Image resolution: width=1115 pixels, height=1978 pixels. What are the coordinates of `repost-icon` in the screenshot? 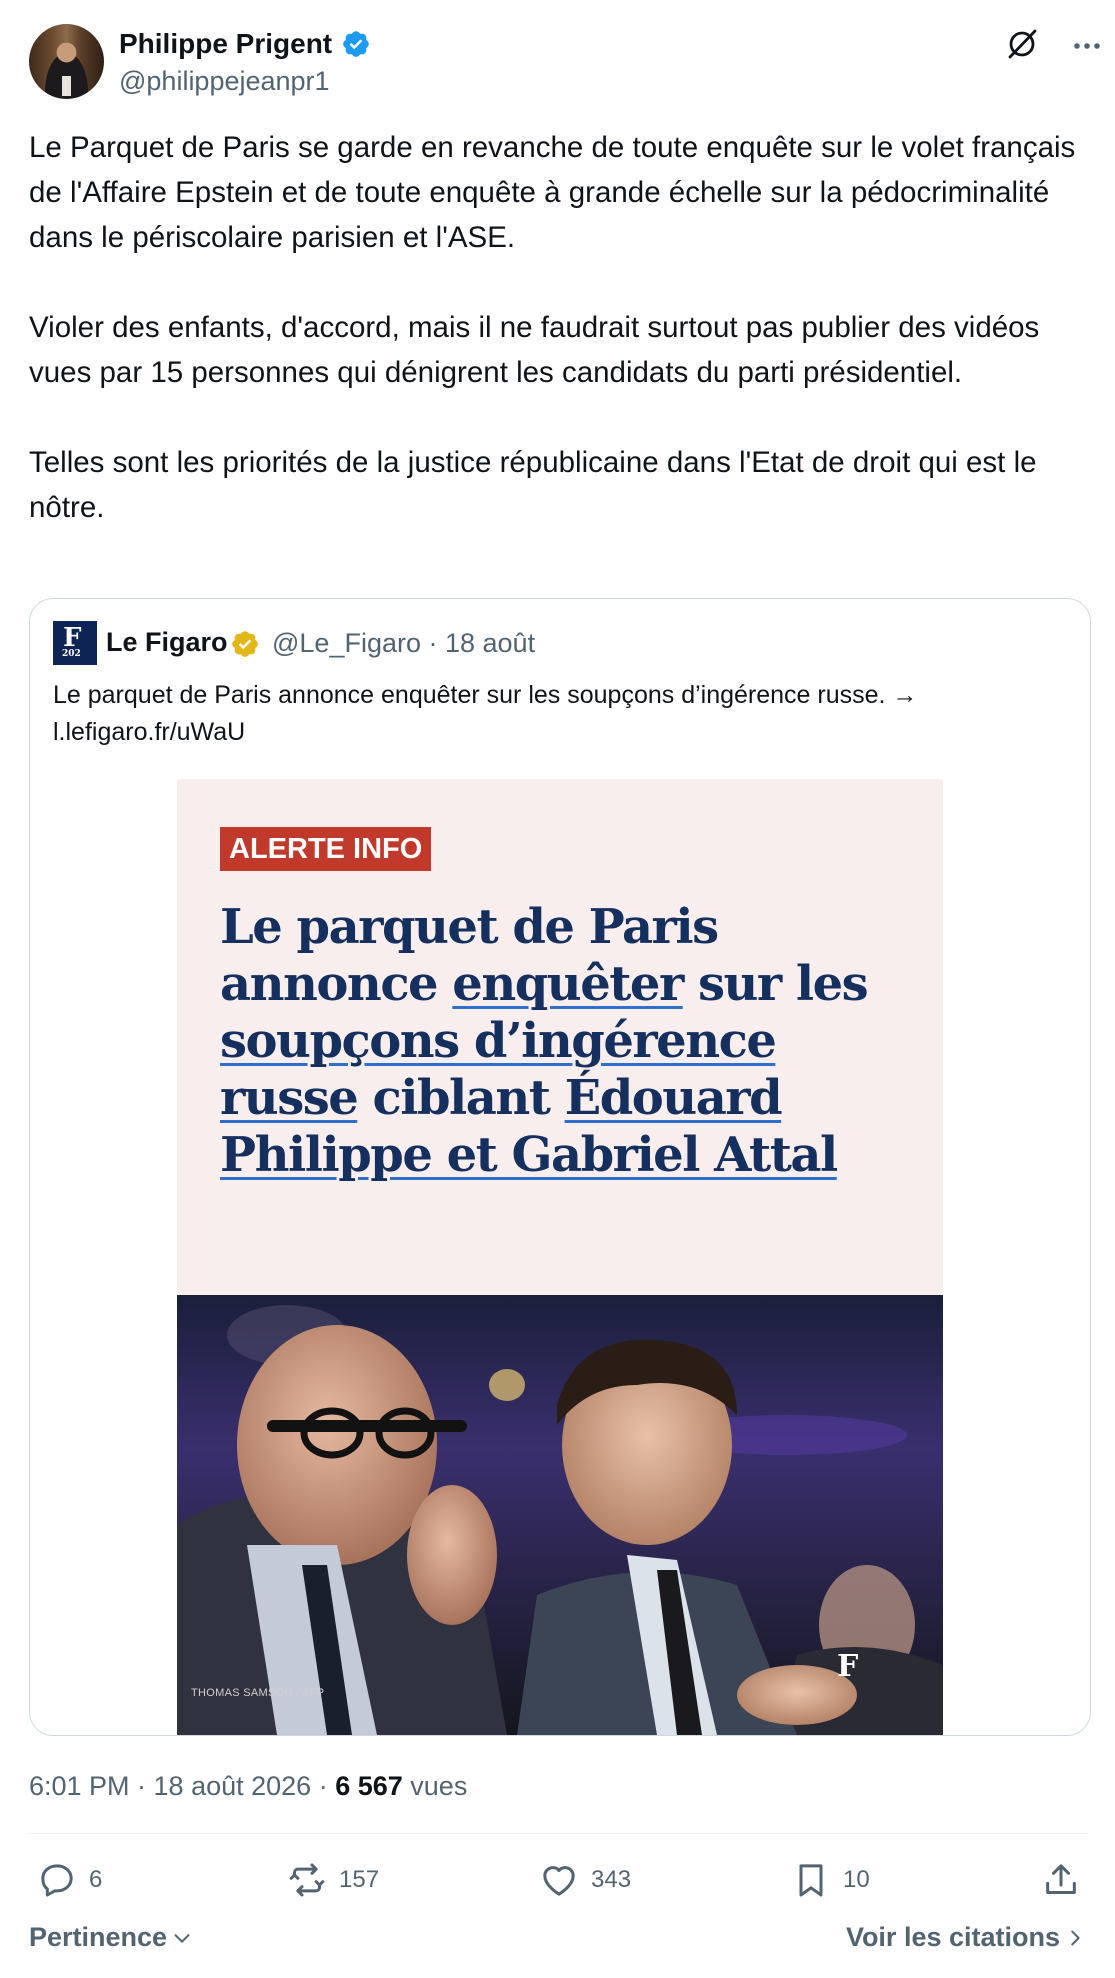 It's located at (307, 1880).